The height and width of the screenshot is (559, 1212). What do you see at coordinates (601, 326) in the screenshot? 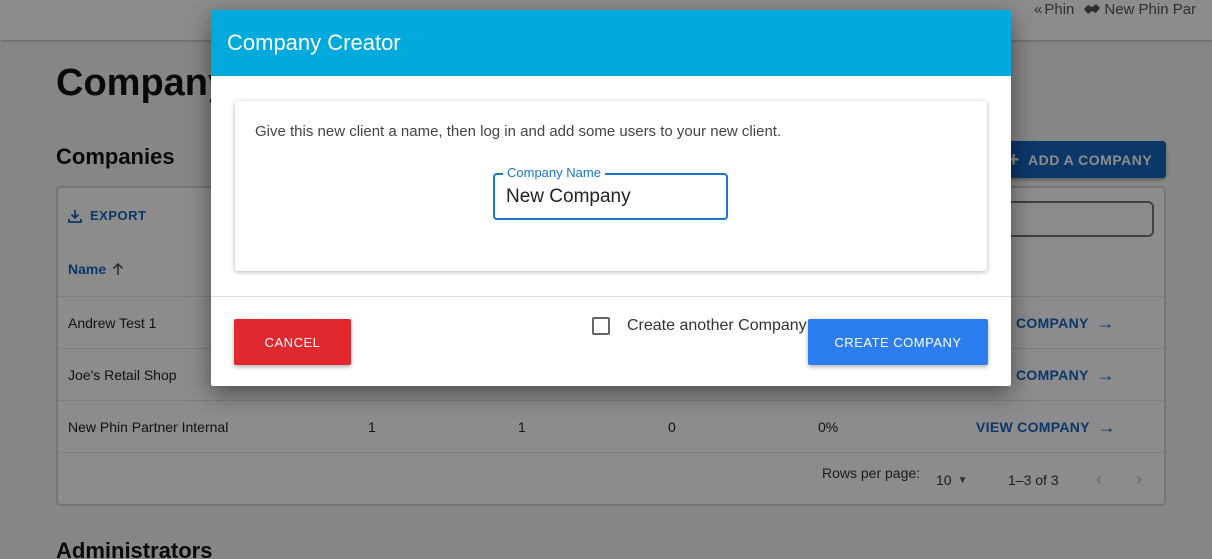
I see `create-another-checkbox` at bounding box center [601, 326].